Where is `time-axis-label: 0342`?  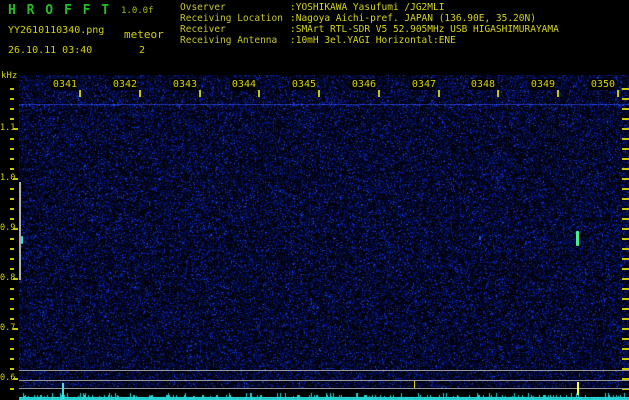
time-axis-label: 0342 is located at coordinates (124, 84).